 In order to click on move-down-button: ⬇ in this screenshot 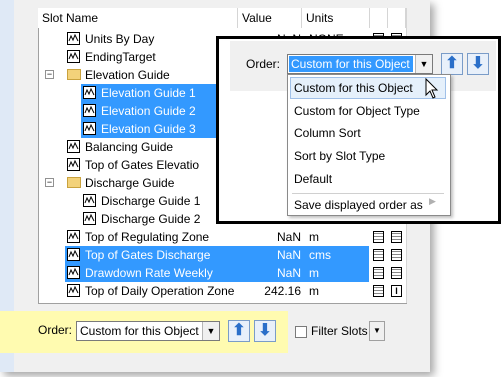, I will do `click(265, 331)`.